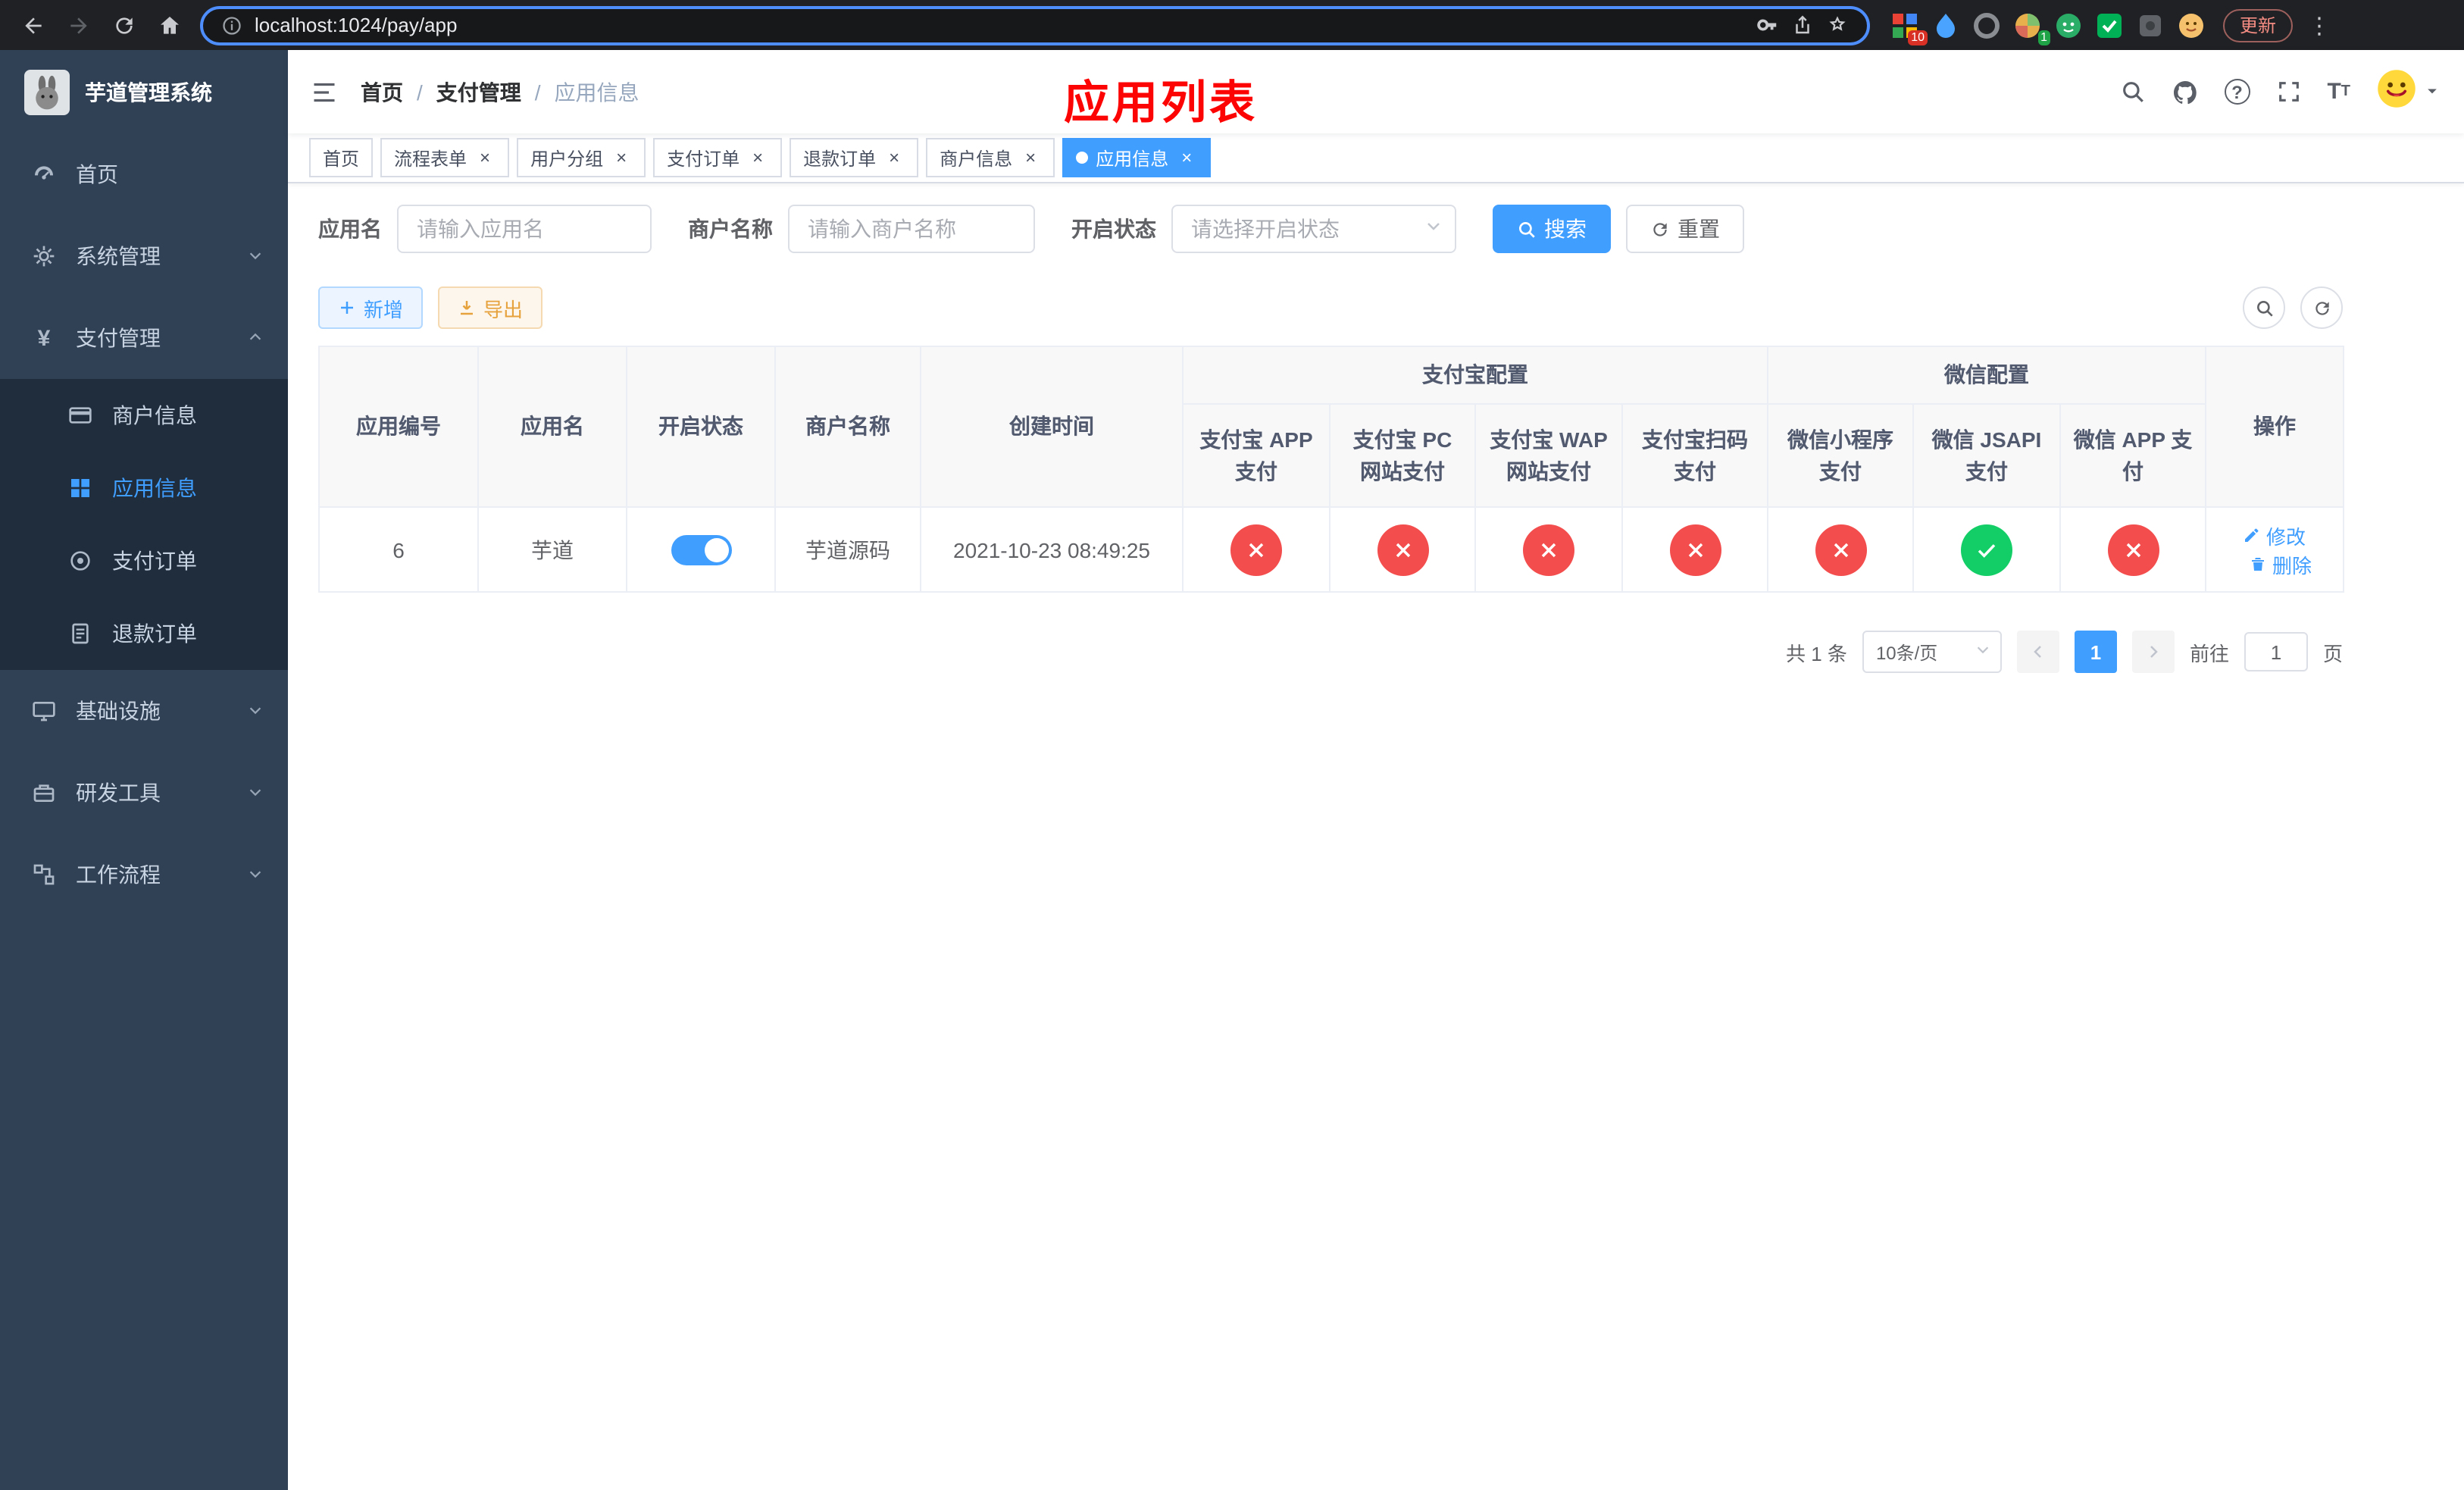 This screenshot has height=1490, width=2464. What do you see at coordinates (170, 25) in the screenshot?
I see `home-icon` at bounding box center [170, 25].